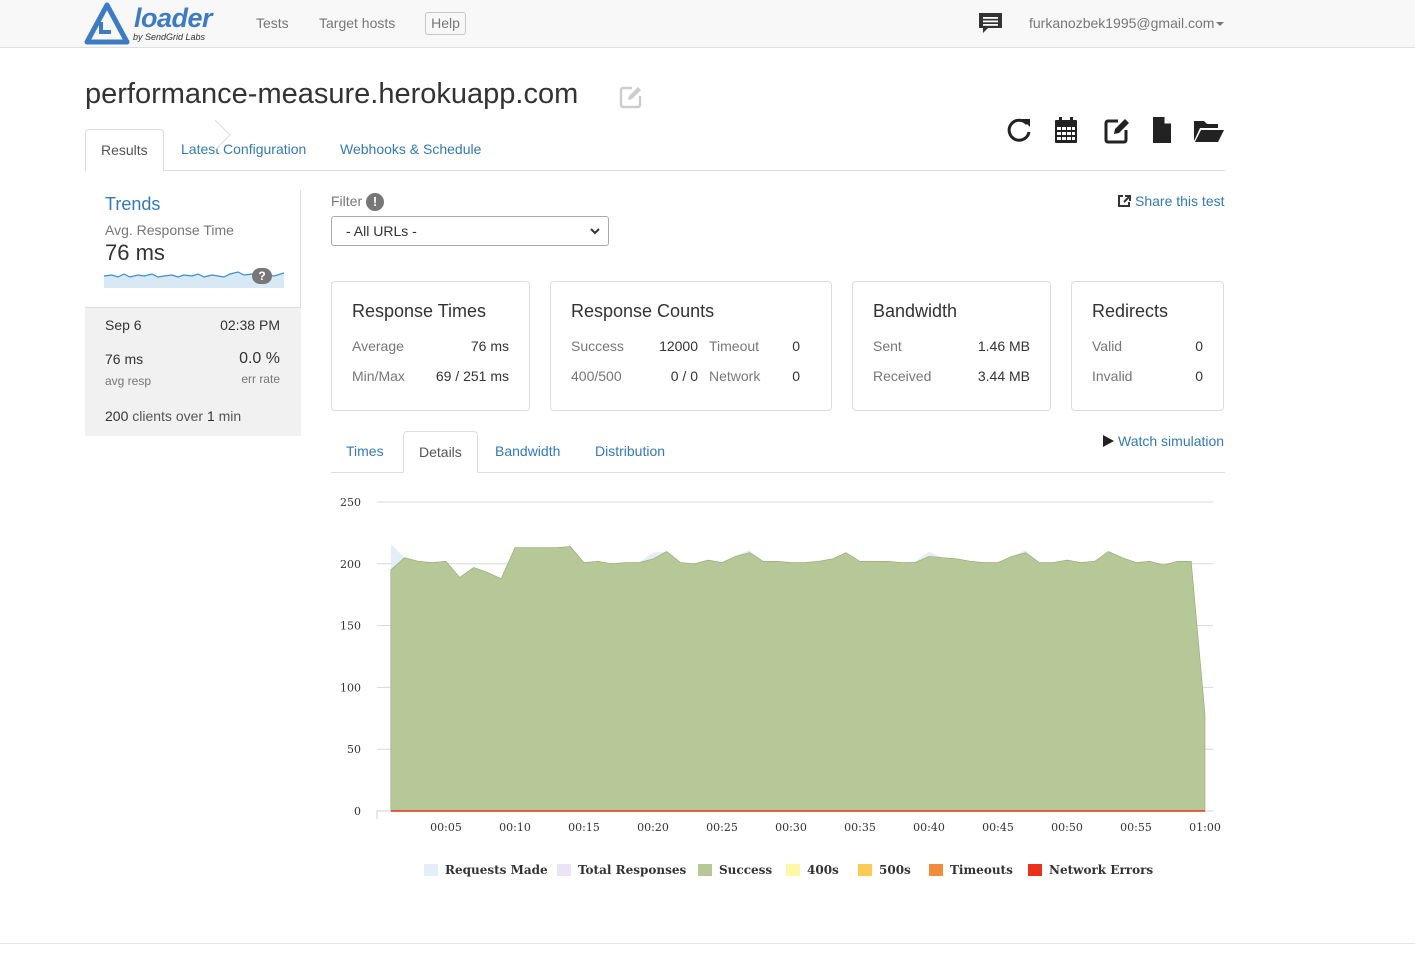  What do you see at coordinates (1112, 376) in the screenshot?
I see `invalid-label: Invalid` at bounding box center [1112, 376].